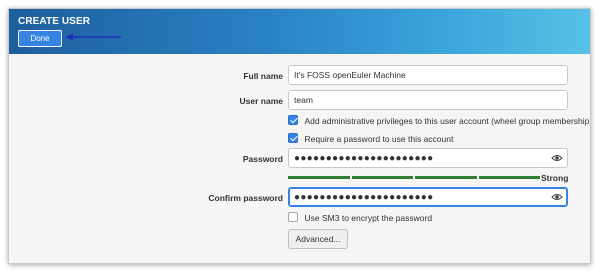  Describe the element at coordinates (245, 198) in the screenshot. I see `confirm-password-label: Confirm password` at that location.